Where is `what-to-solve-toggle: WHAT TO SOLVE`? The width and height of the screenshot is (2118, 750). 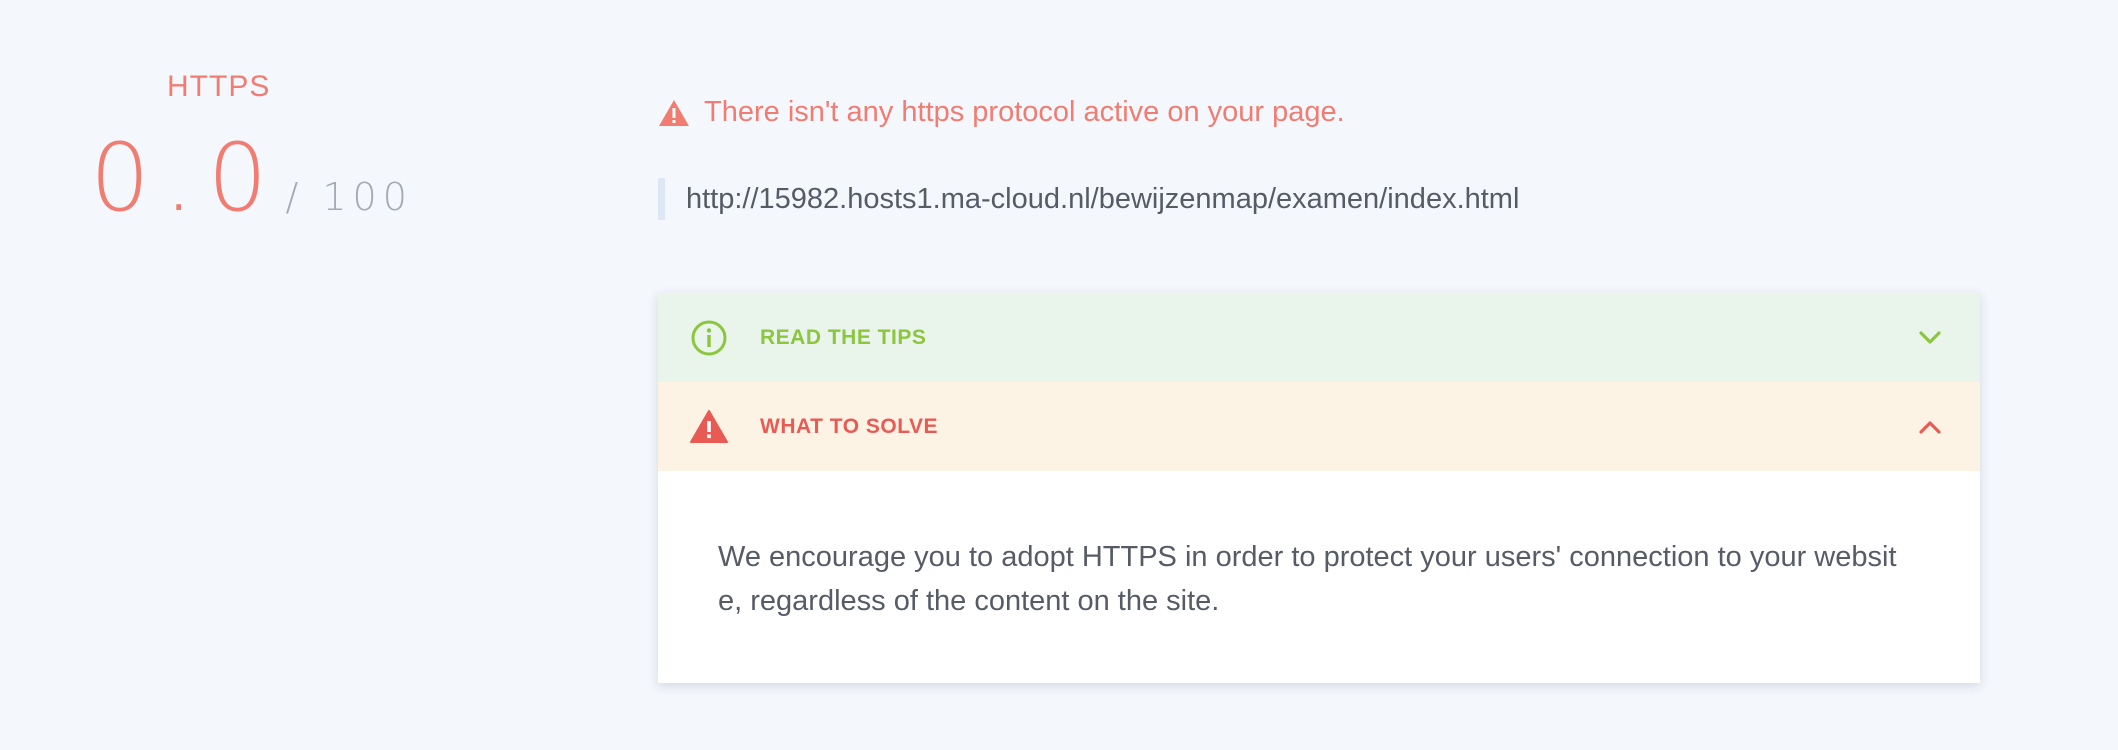
what-to-solve-toggle: WHAT TO SOLVE is located at coordinates (1319, 426).